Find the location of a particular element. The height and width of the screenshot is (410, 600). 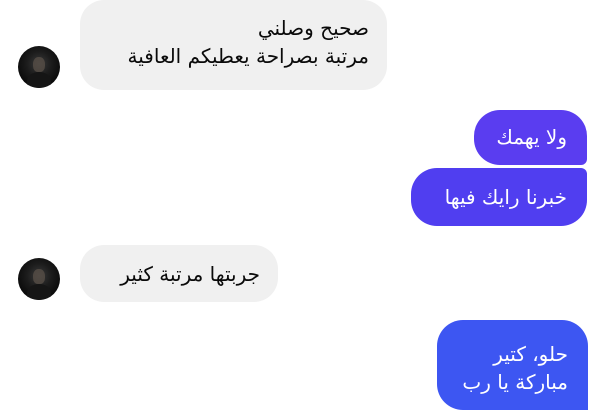

message-text-line: مرتبة بصراحة يعطيكم العافية is located at coordinates (248, 56).